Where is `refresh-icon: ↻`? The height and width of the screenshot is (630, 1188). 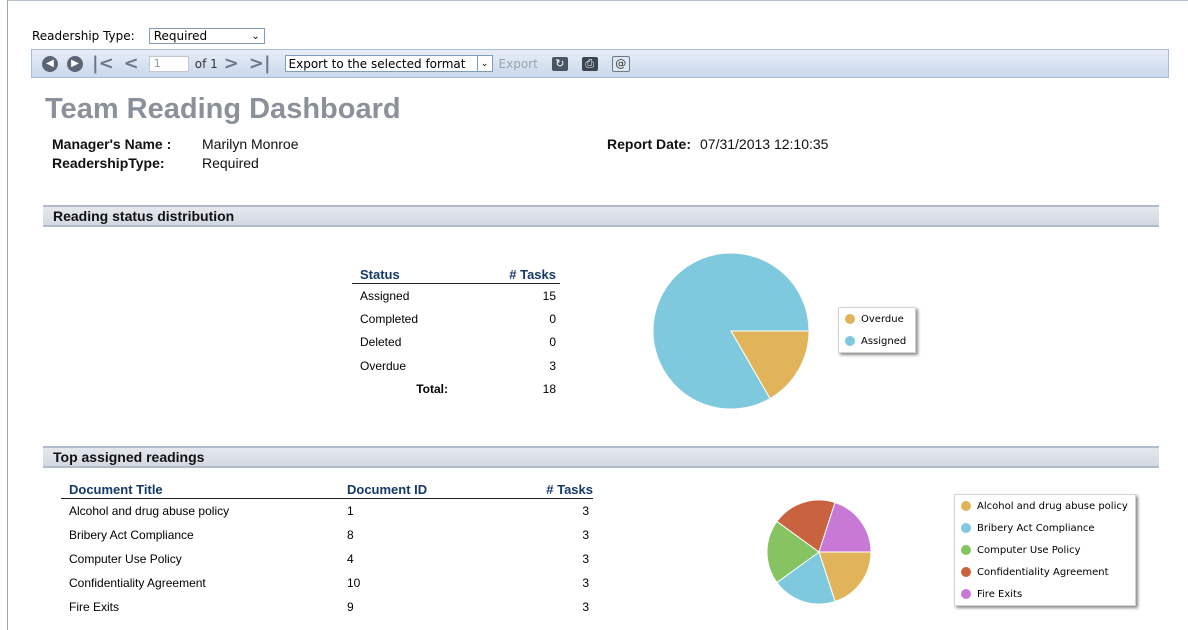
refresh-icon: ↻ is located at coordinates (559, 63).